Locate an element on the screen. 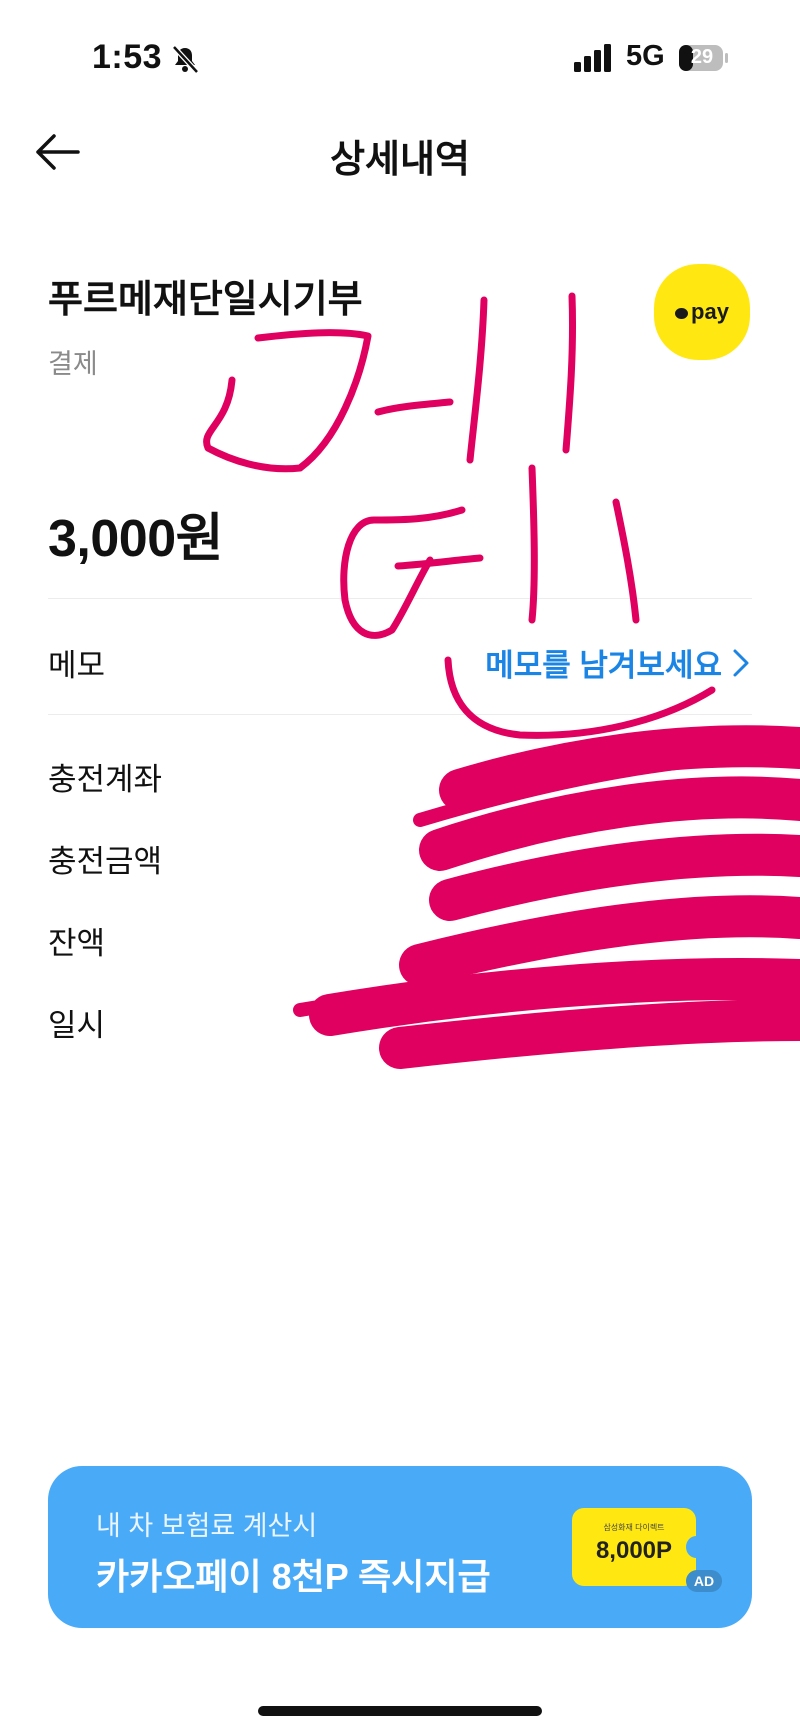 Image resolution: width=800 pixels, height=1734 pixels. battery-level: 29 is located at coordinates (702, 57).